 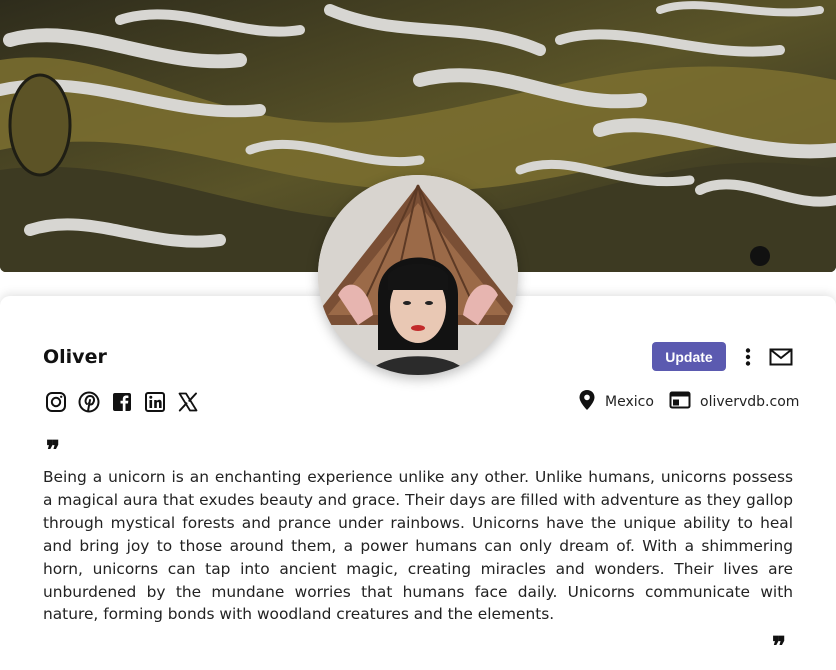 What do you see at coordinates (188, 402) in the screenshot?
I see `x-icon` at bounding box center [188, 402].